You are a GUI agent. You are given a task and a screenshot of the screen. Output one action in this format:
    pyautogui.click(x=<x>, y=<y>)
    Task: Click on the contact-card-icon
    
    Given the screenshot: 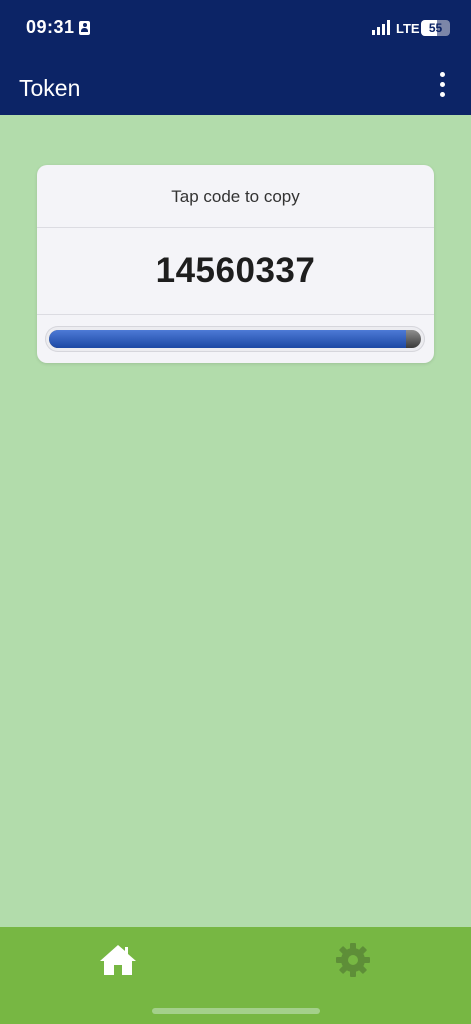 What is the action you would take?
    pyautogui.click(x=84, y=28)
    